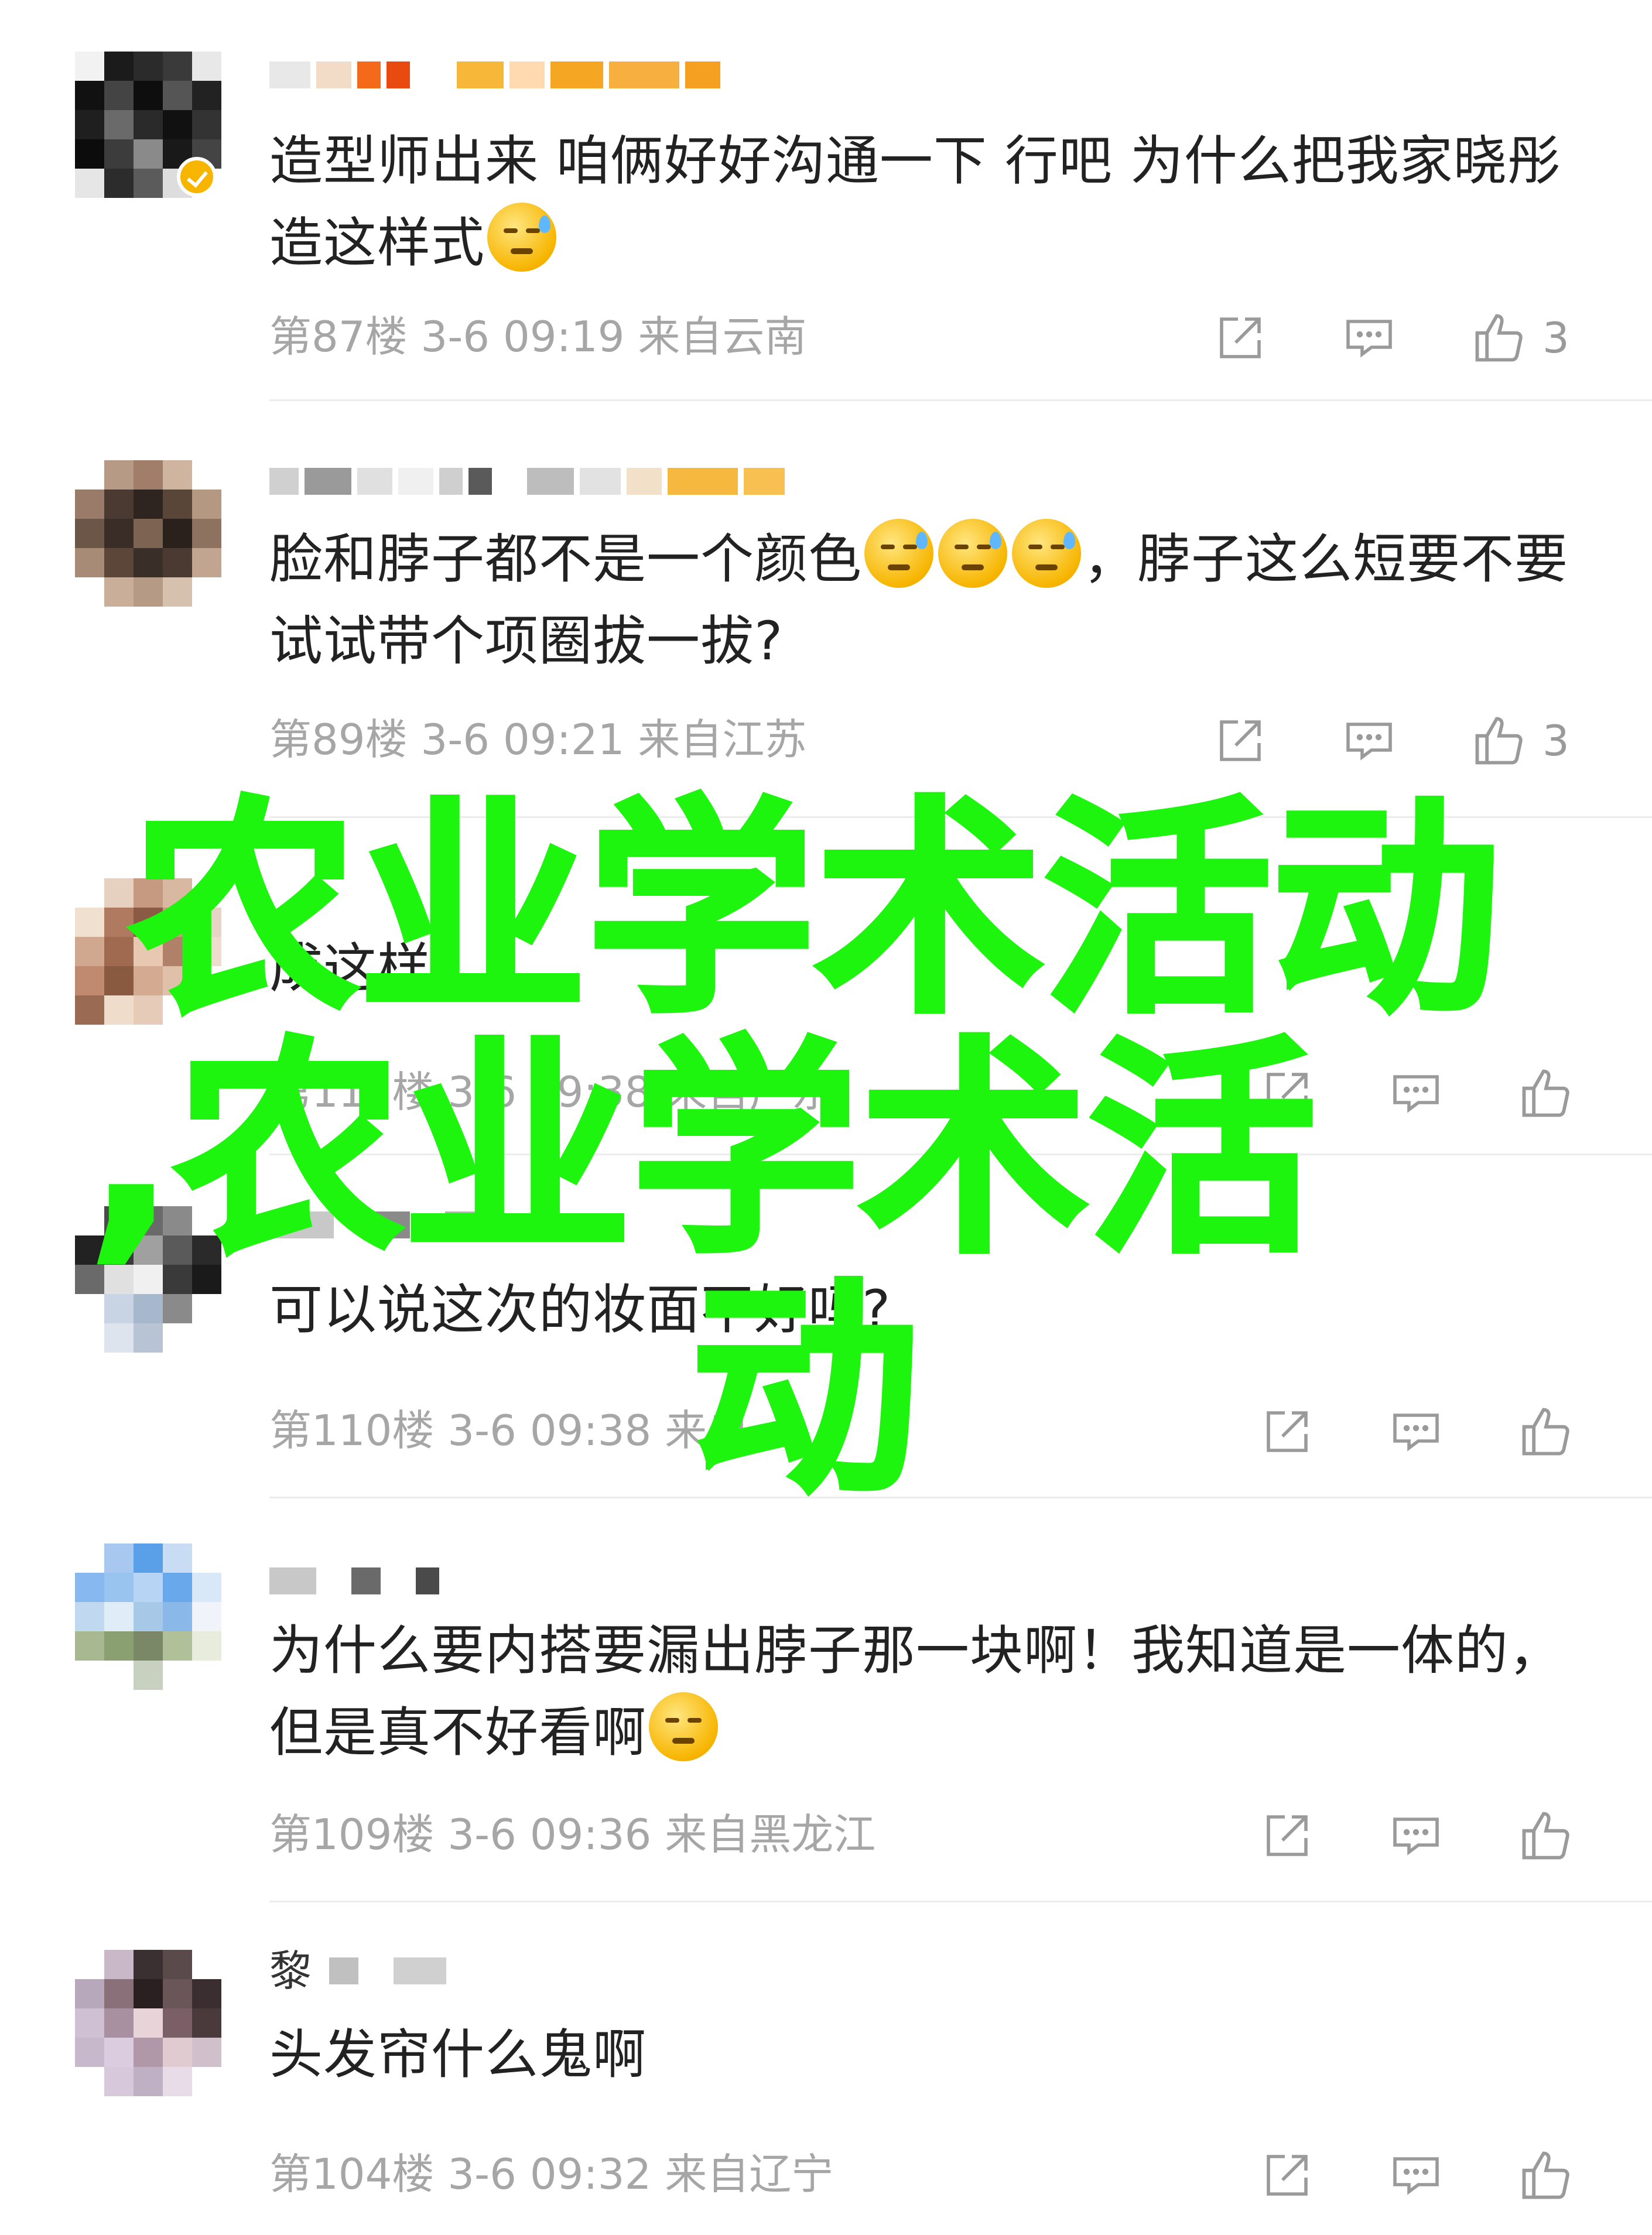 Image resolution: width=1652 pixels, height=2235 pixels. I want to click on comment-text: 造型师出来 咱俩好好沟通一下 行吧 为什么把我家晓彤造这样式, so click(925, 203).